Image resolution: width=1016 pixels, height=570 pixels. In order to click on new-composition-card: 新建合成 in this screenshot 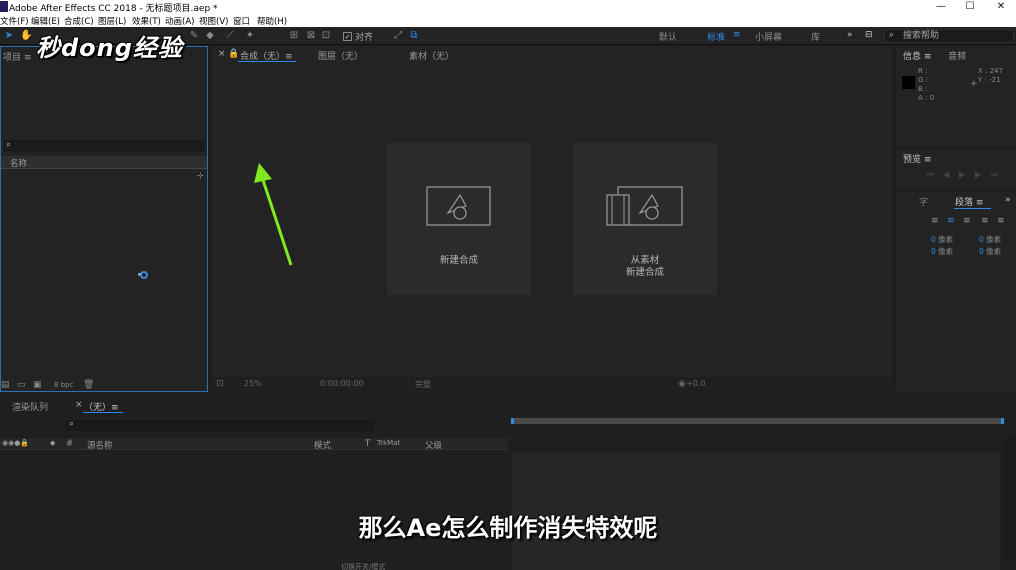, I will do `click(459, 219)`.